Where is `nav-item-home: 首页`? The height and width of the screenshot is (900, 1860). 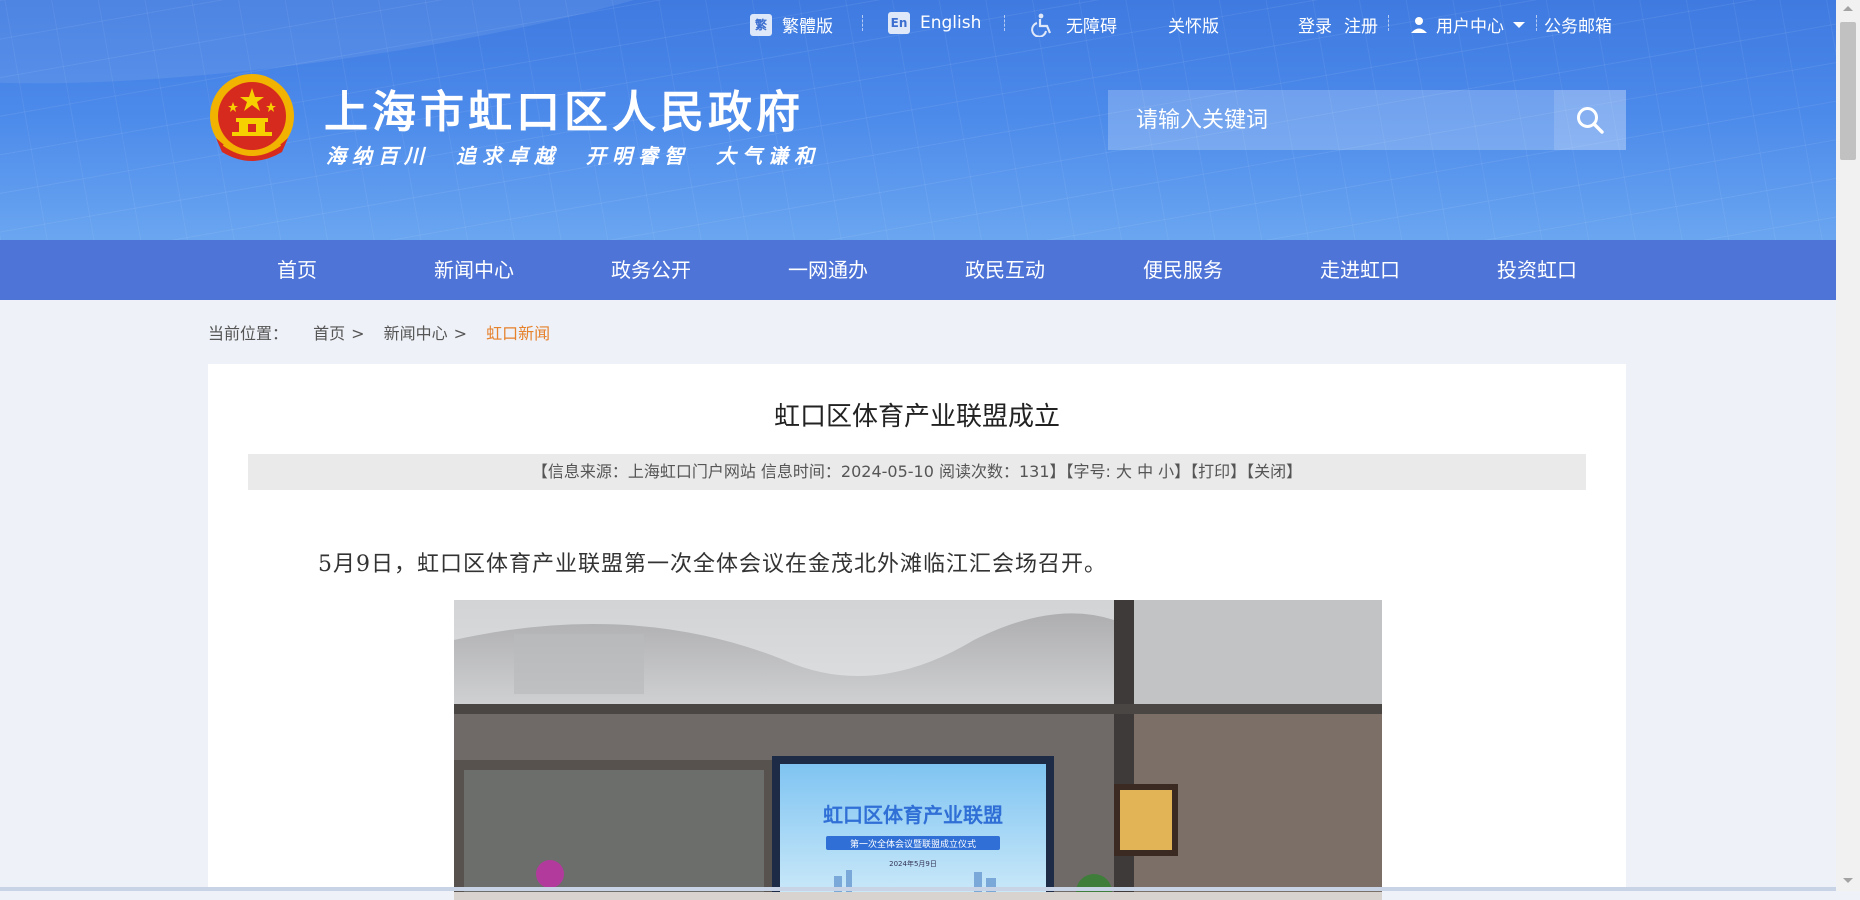 nav-item-home: 首页 is located at coordinates (297, 270).